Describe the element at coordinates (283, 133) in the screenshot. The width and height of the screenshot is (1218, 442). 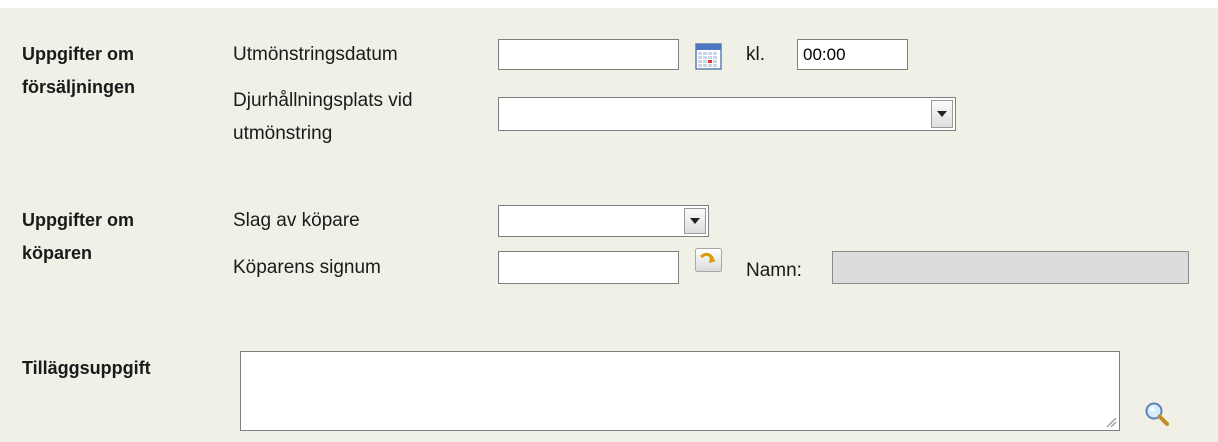
I see `holding-label-line2: utmönstring` at that location.